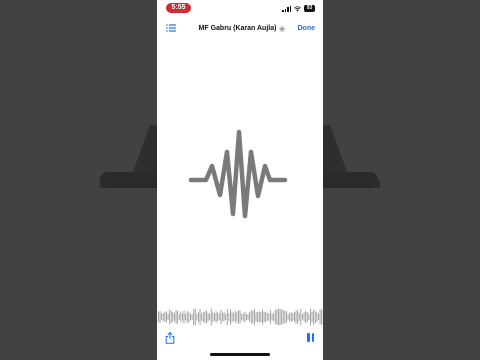 The height and width of the screenshot is (360, 480). I want to click on pause-icon-bar, so click(308, 337).